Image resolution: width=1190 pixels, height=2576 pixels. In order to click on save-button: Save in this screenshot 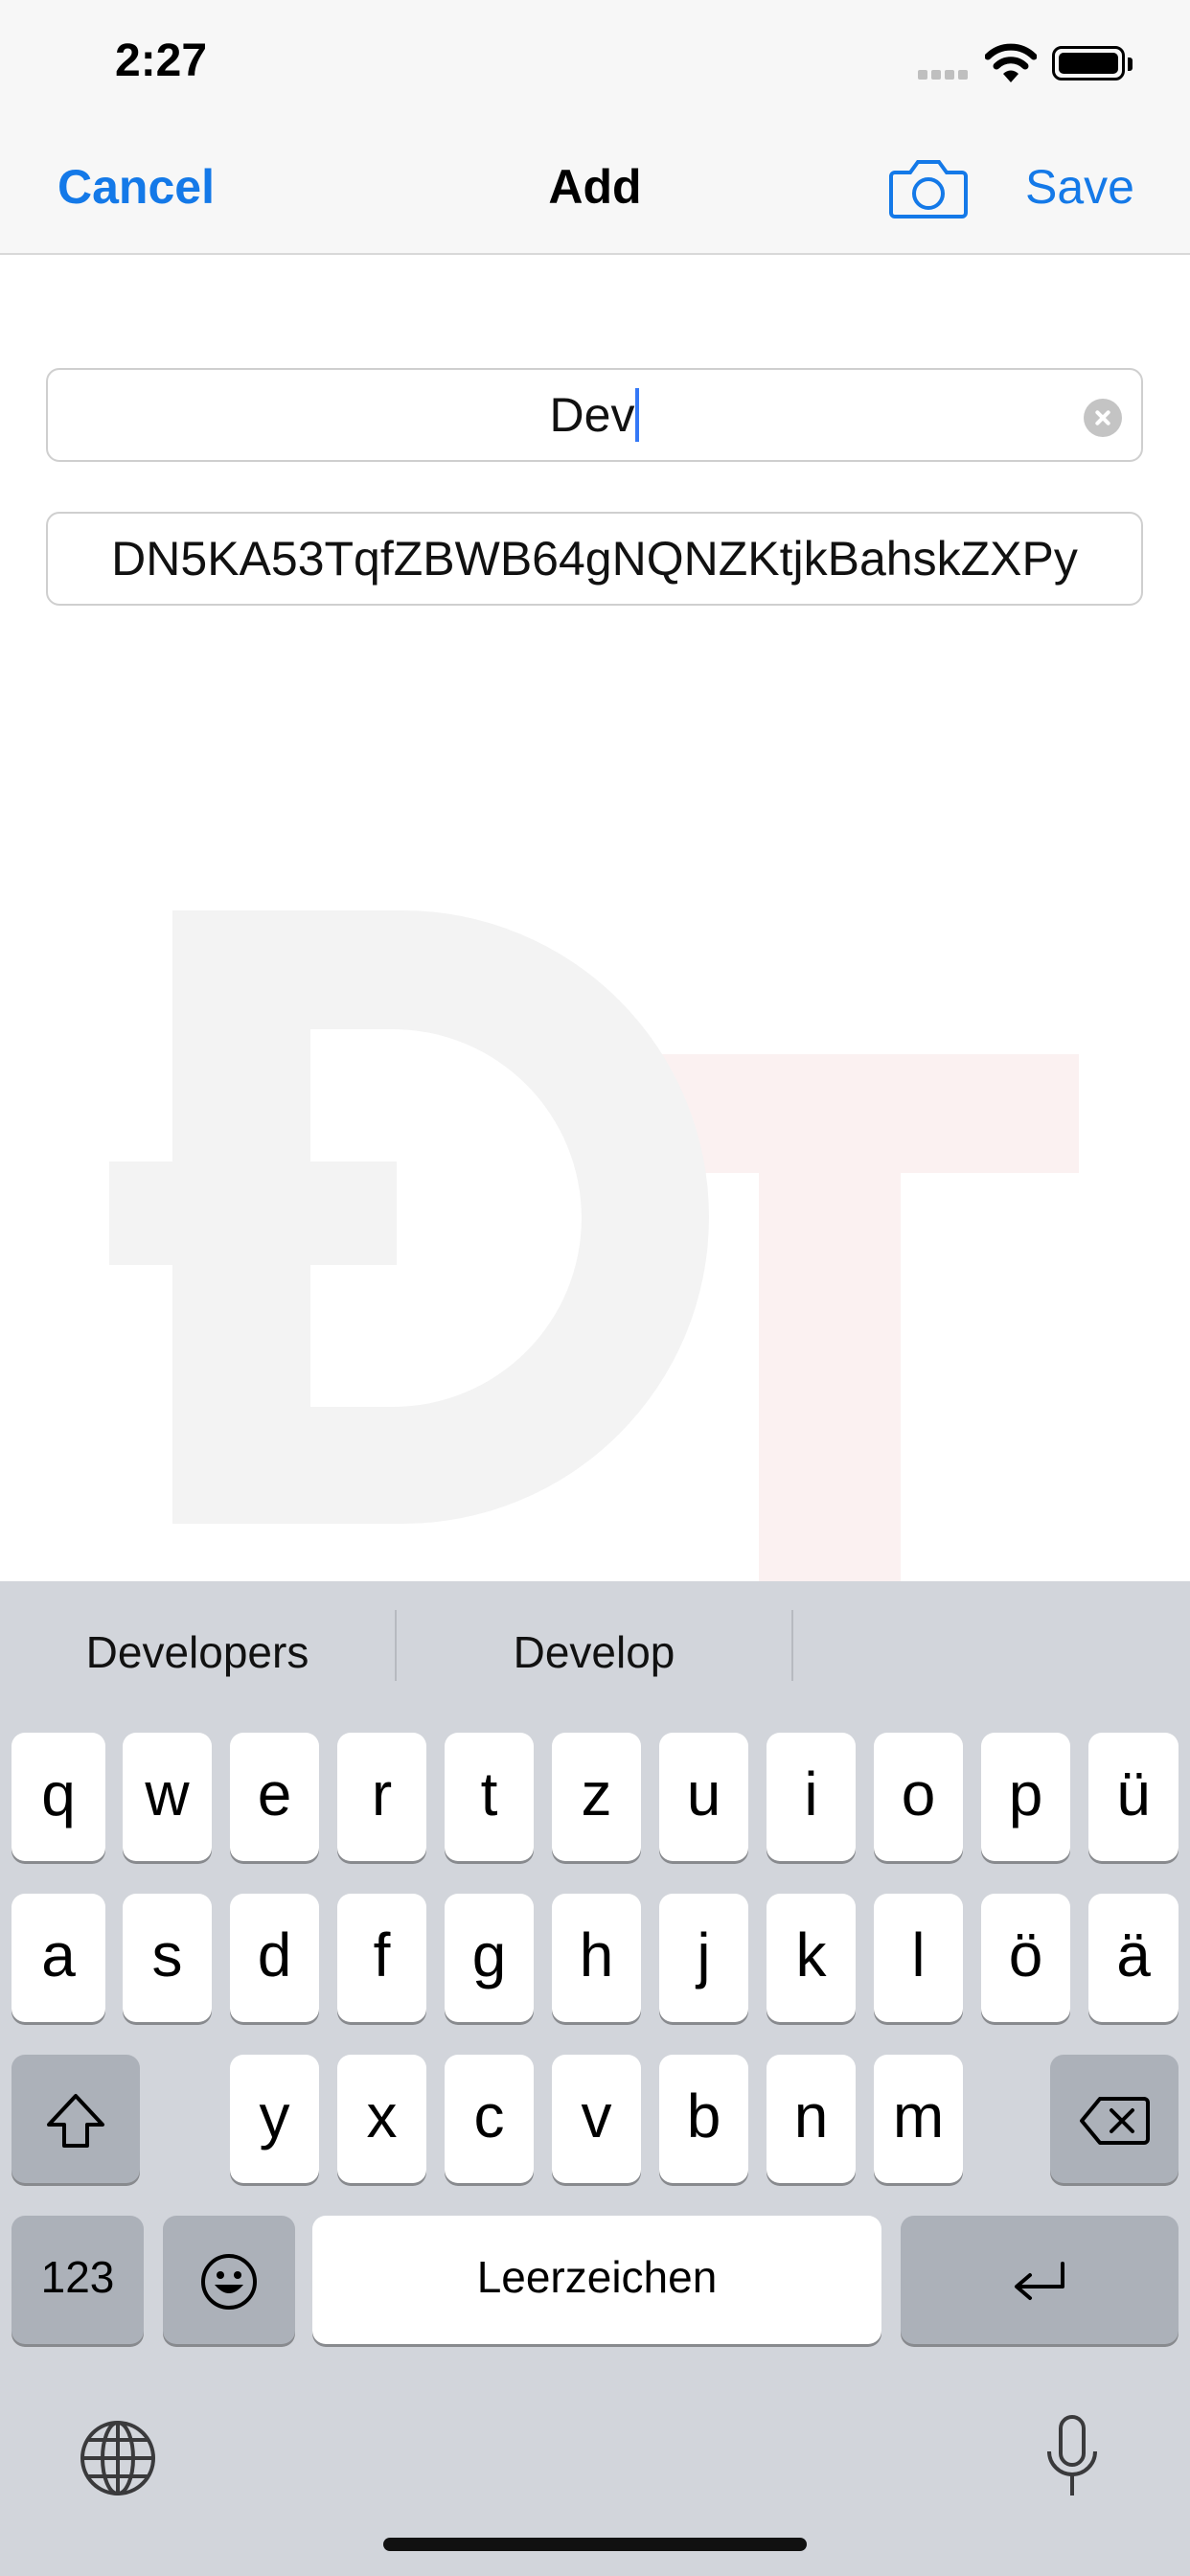, I will do `click(1079, 187)`.